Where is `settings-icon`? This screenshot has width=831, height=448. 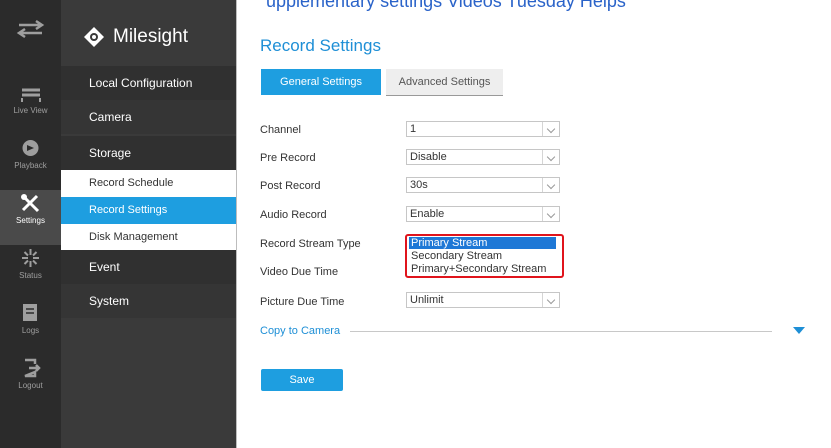 settings-icon is located at coordinates (30, 203).